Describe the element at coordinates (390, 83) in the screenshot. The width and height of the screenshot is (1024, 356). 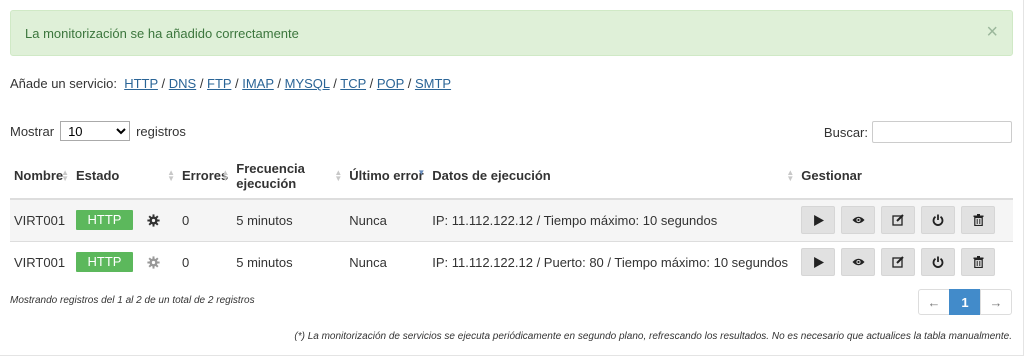
I see `service-link-pop: POP` at that location.